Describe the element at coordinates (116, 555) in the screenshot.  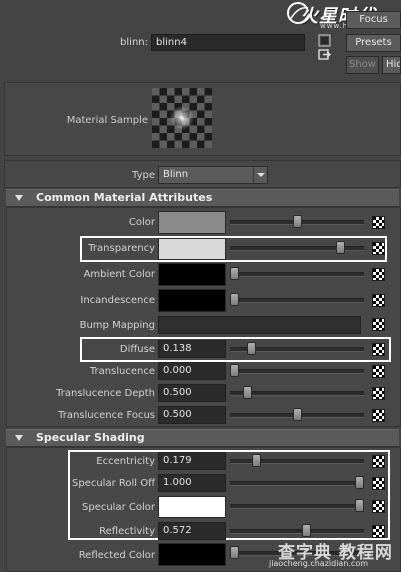
I see `reflected-color-label: Reflected Color` at that location.